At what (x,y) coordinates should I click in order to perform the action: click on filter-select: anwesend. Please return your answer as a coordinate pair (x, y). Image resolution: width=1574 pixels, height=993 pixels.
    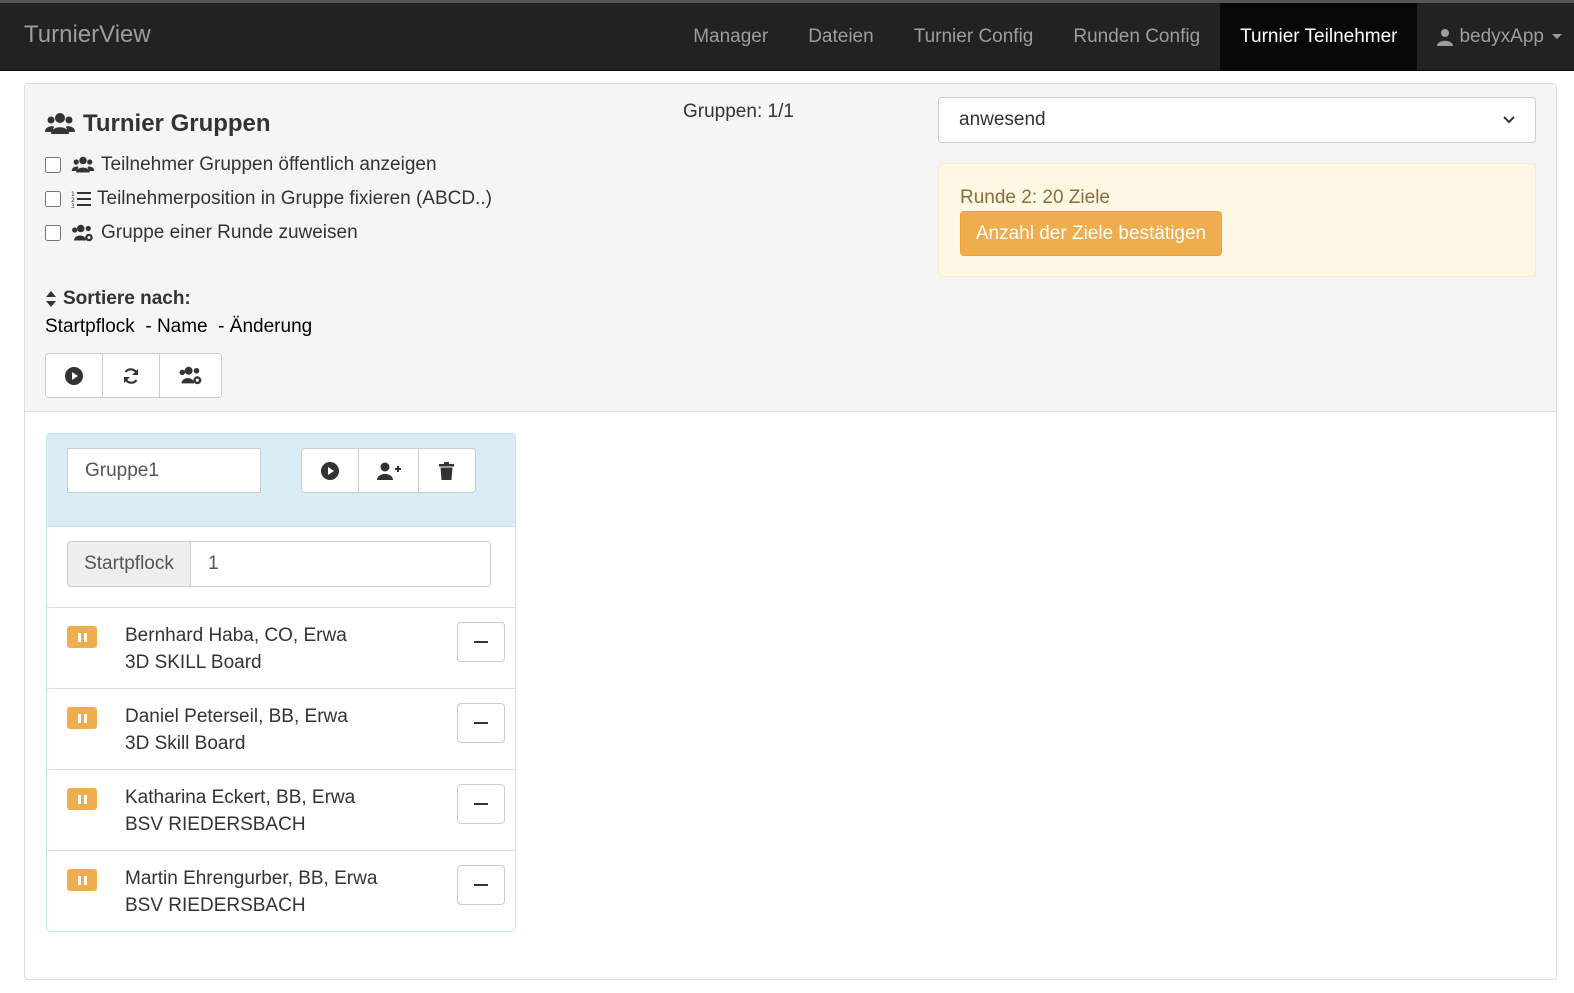
    Looking at the image, I should click on (1237, 120).